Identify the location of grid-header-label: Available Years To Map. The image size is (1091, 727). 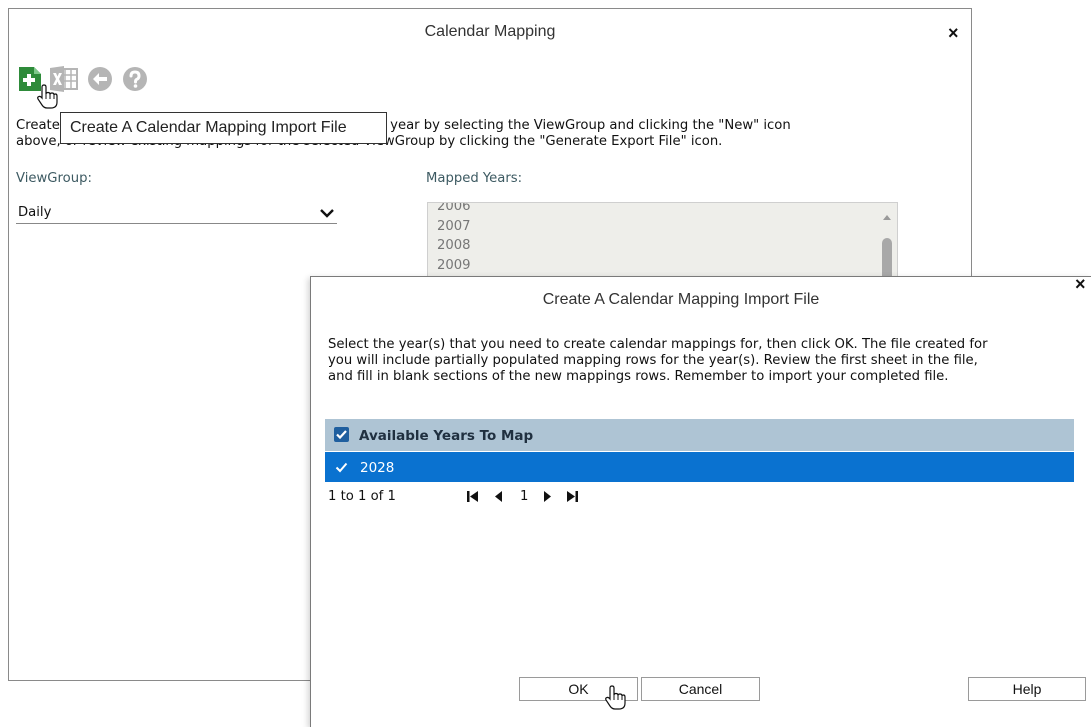
(446, 436).